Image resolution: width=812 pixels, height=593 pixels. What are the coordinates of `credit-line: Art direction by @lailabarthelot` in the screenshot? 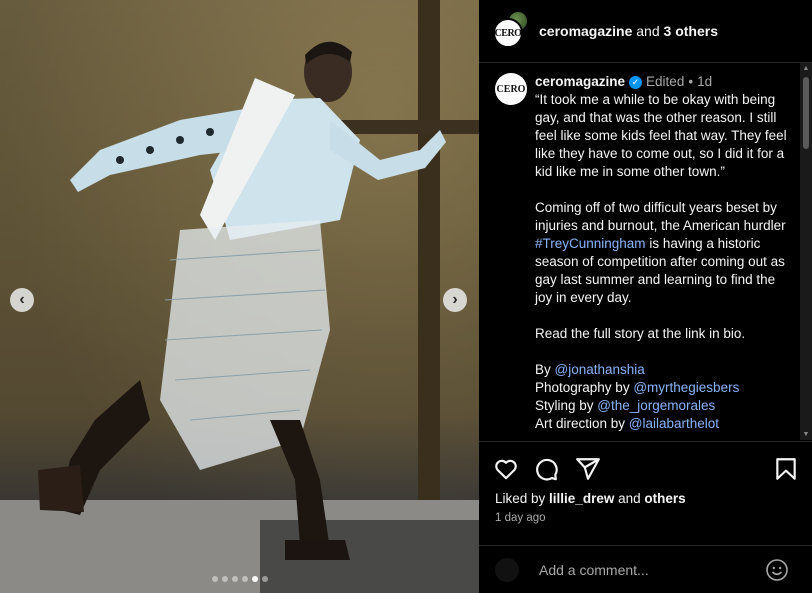 It's located at (664, 424).